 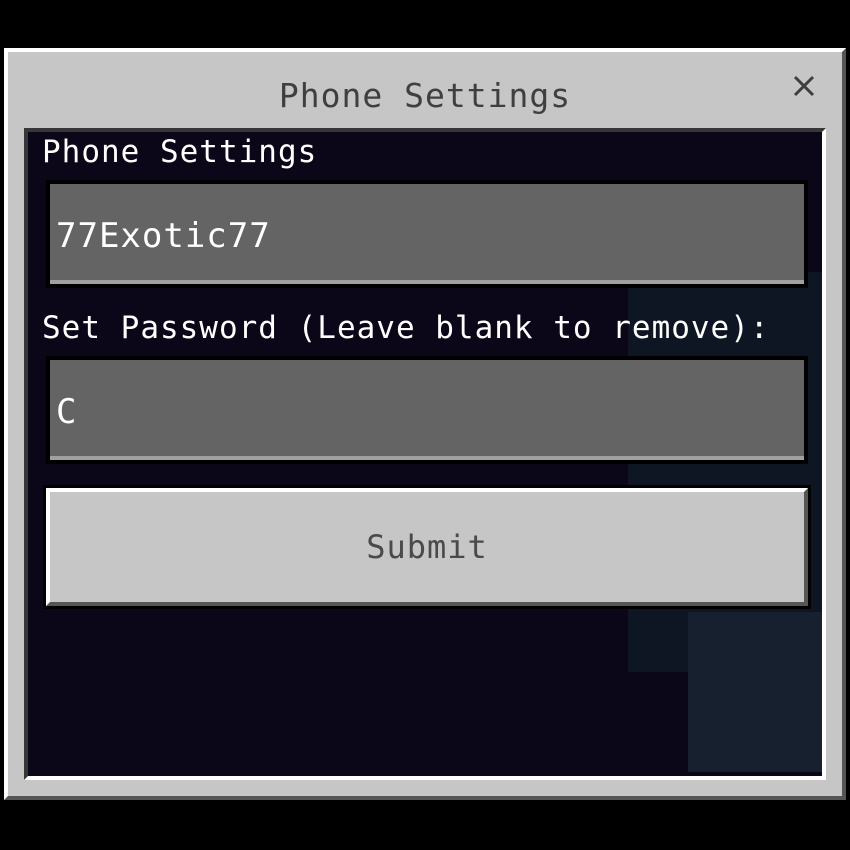 What do you see at coordinates (427, 410) in the screenshot?
I see `password-field: C` at bounding box center [427, 410].